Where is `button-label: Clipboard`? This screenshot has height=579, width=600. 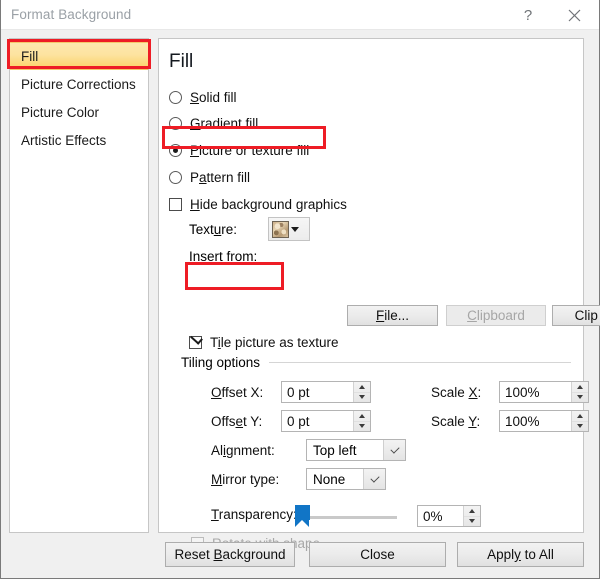
button-label: Clipboard is located at coordinates (496, 315).